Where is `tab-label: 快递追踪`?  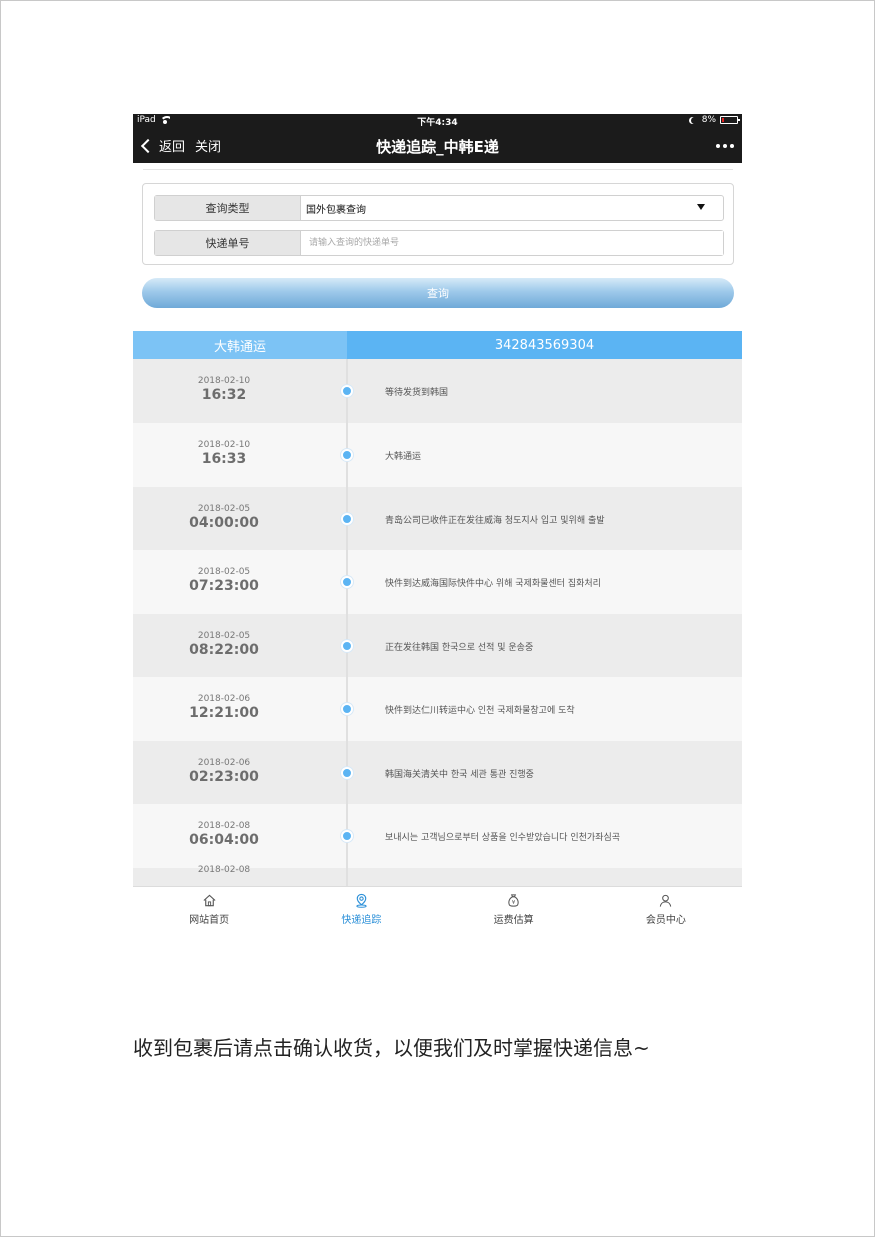 tab-label: 快递追踪 is located at coordinates (361, 920).